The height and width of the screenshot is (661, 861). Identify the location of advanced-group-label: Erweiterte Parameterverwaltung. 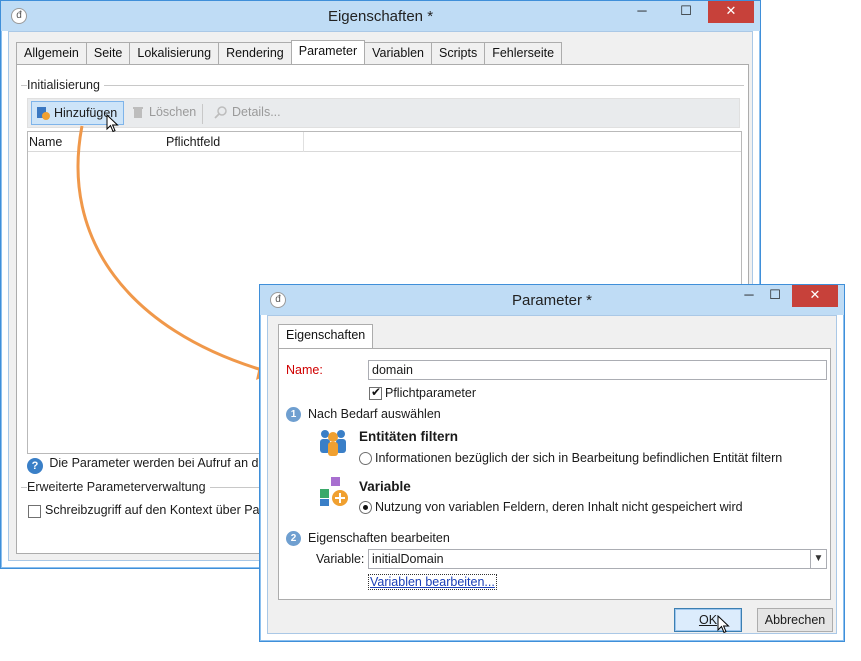
(118, 487).